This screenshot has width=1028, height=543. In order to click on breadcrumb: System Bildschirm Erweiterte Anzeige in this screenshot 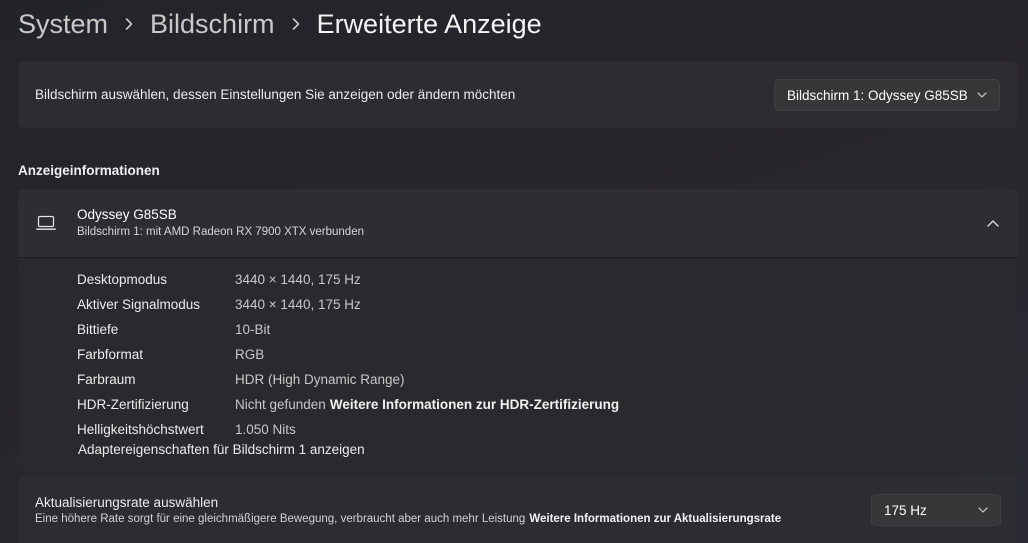, I will do `click(280, 24)`.